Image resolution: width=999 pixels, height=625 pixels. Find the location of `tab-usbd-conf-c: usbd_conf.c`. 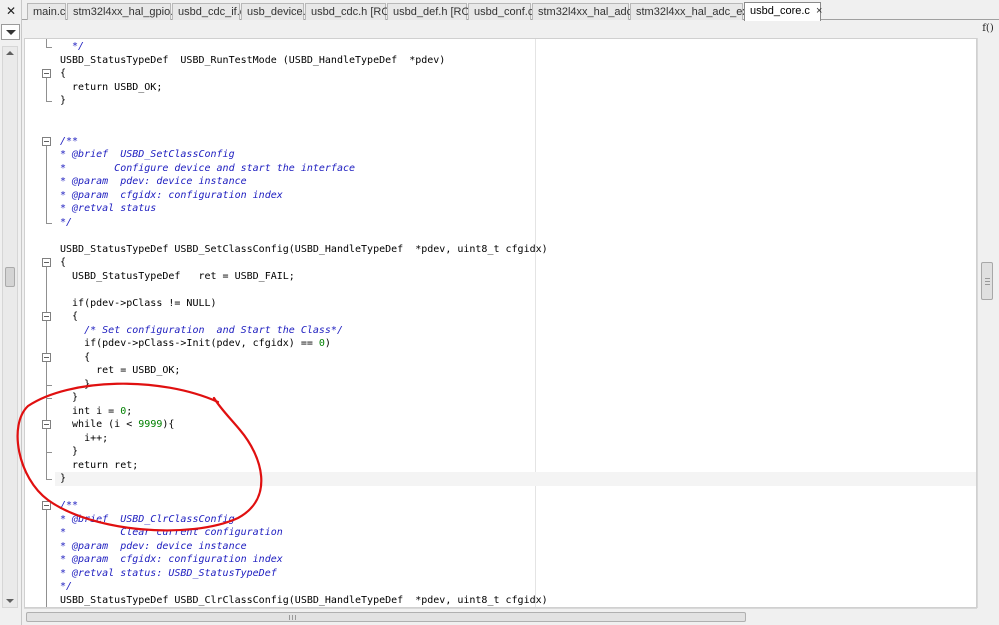

tab-usbd-conf-c: usbd_conf.c is located at coordinates (501, 11).